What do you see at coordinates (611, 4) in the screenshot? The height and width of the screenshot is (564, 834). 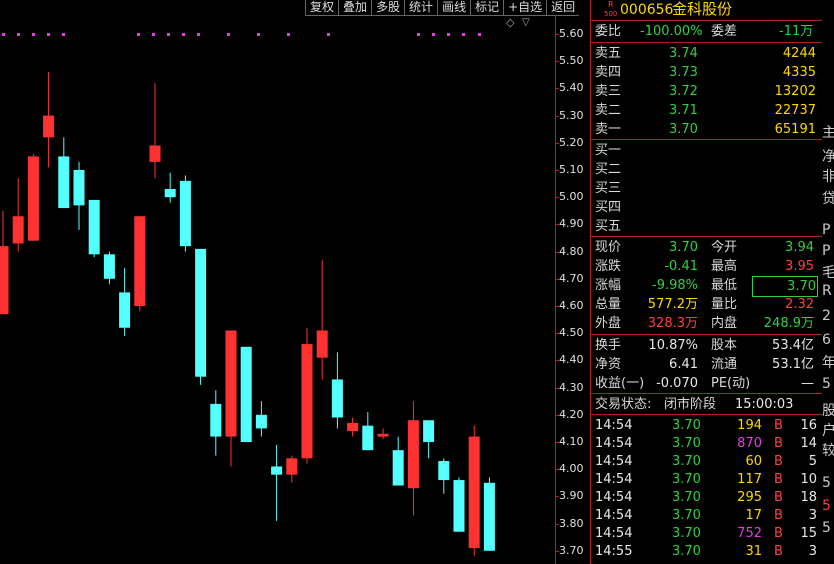 I see `badge-top: R` at bounding box center [611, 4].